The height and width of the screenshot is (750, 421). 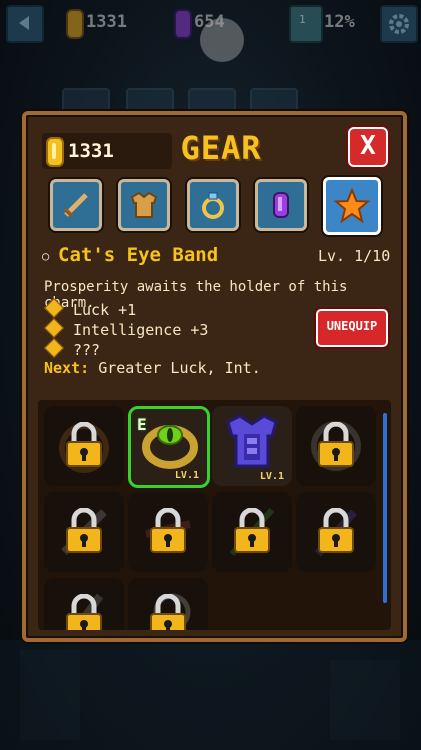 I want to click on armor-item-icon, so click(x=252, y=441).